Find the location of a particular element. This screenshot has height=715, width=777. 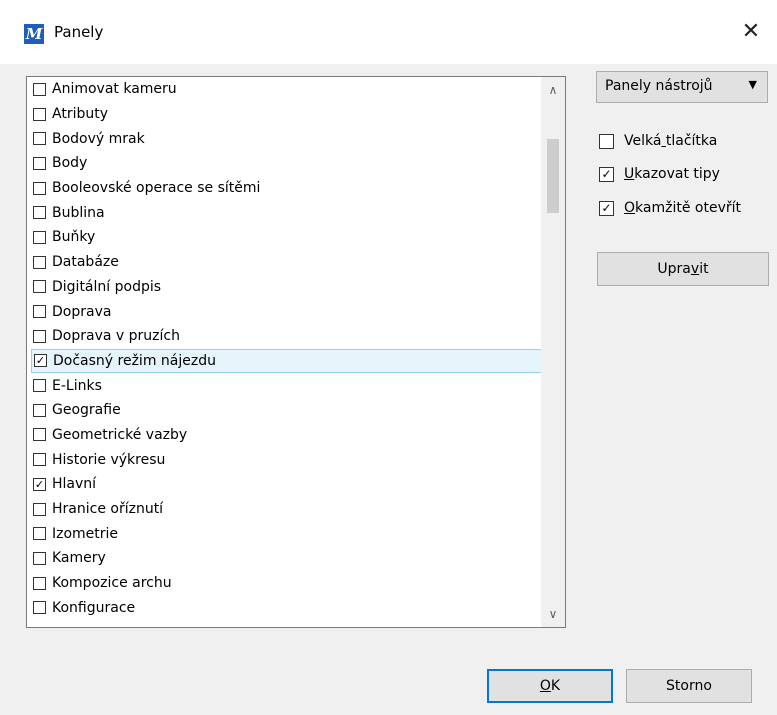

list-item: Izometrie is located at coordinates (286, 533).